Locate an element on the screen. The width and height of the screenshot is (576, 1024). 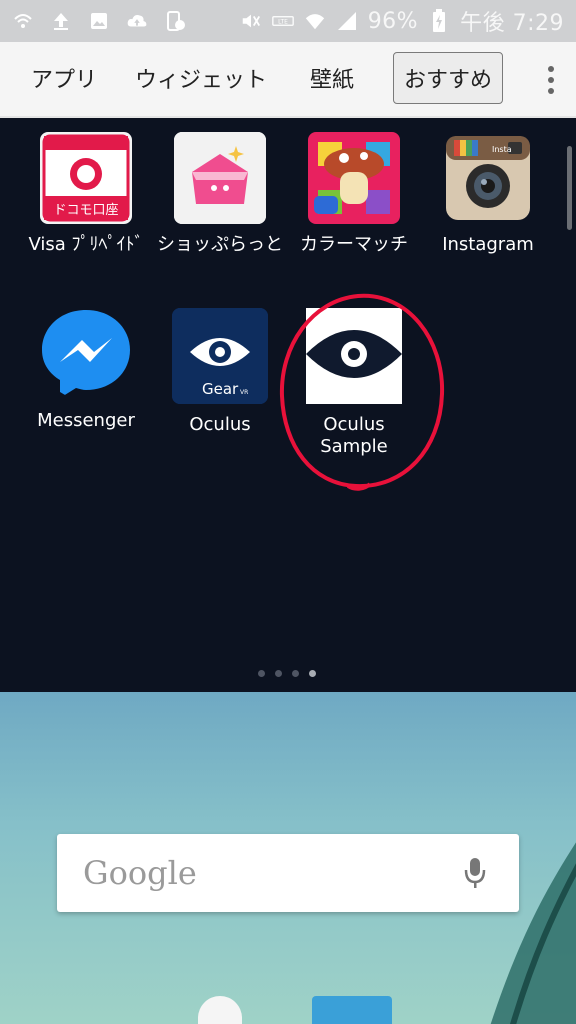
tab-apps: アプリ is located at coordinates (64, 78).